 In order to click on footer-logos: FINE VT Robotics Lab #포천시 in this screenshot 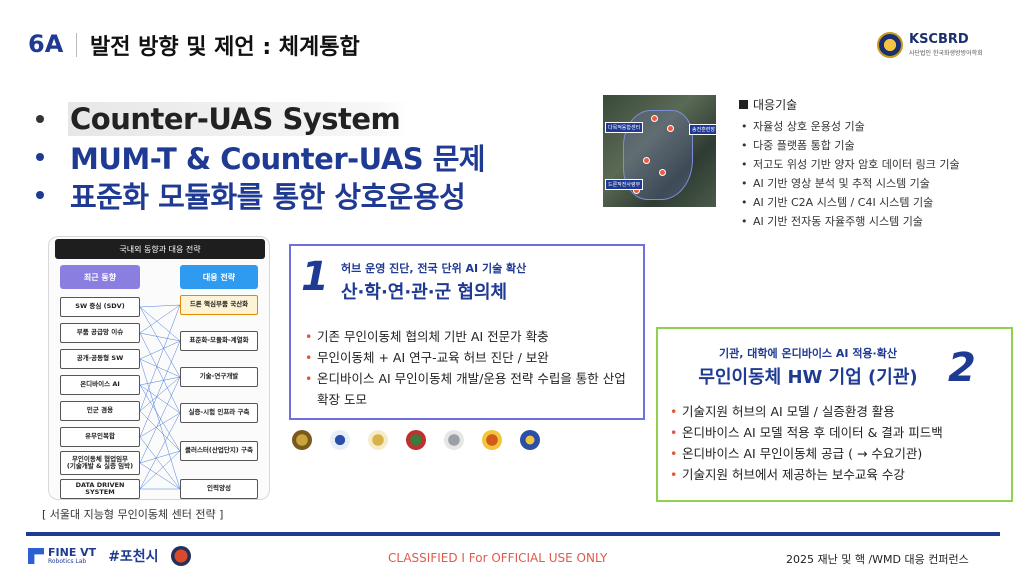, I will do `click(109, 556)`.